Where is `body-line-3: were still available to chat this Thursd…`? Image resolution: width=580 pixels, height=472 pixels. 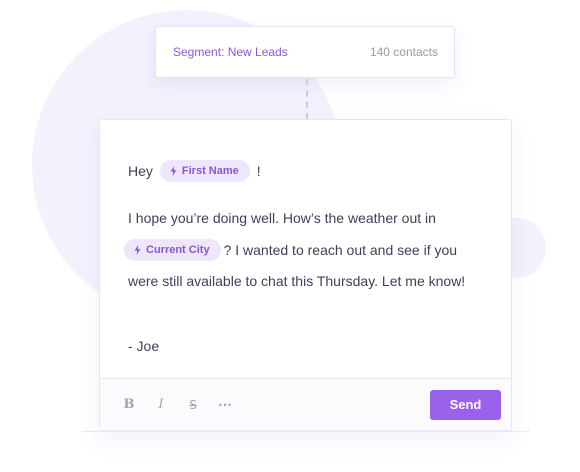 body-line-3: were still available to chat this Thursd… is located at coordinates (309, 281).